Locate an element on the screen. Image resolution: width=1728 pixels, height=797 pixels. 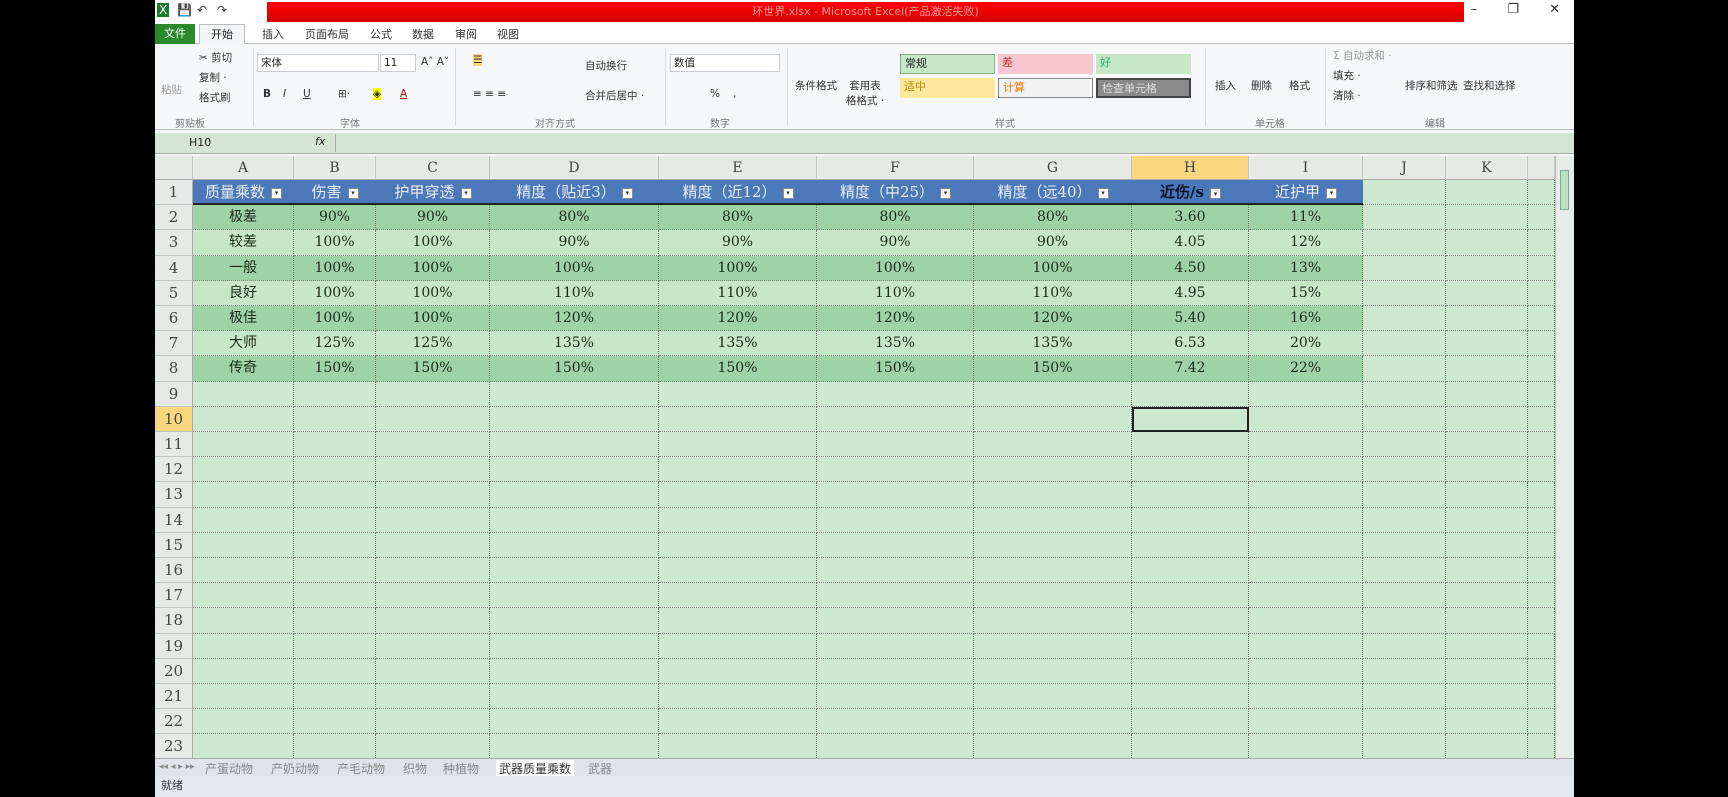
table-cell: 100% is located at coordinates (895, 268).